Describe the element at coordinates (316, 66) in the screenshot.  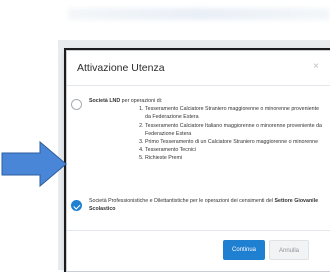
I see `close-icon: ×` at that location.